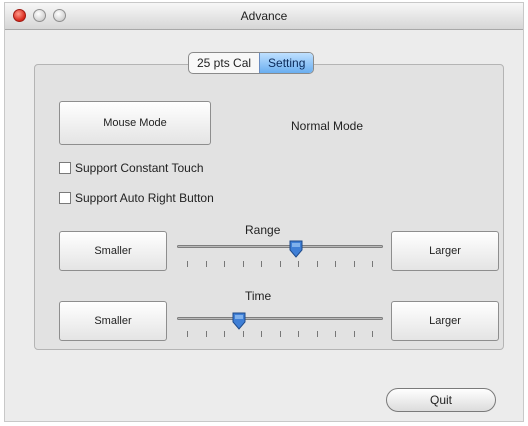 This screenshot has width=528, height=426. What do you see at coordinates (144, 198) in the screenshot?
I see `support-auto-right-button-label: Support Auto Right Button` at bounding box center [144, 198].